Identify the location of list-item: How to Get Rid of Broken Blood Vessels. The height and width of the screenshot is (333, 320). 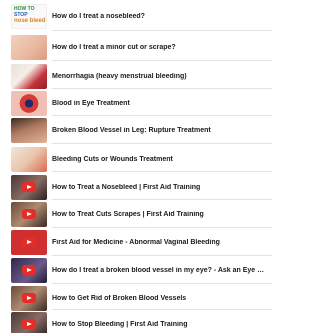
(136, 298).